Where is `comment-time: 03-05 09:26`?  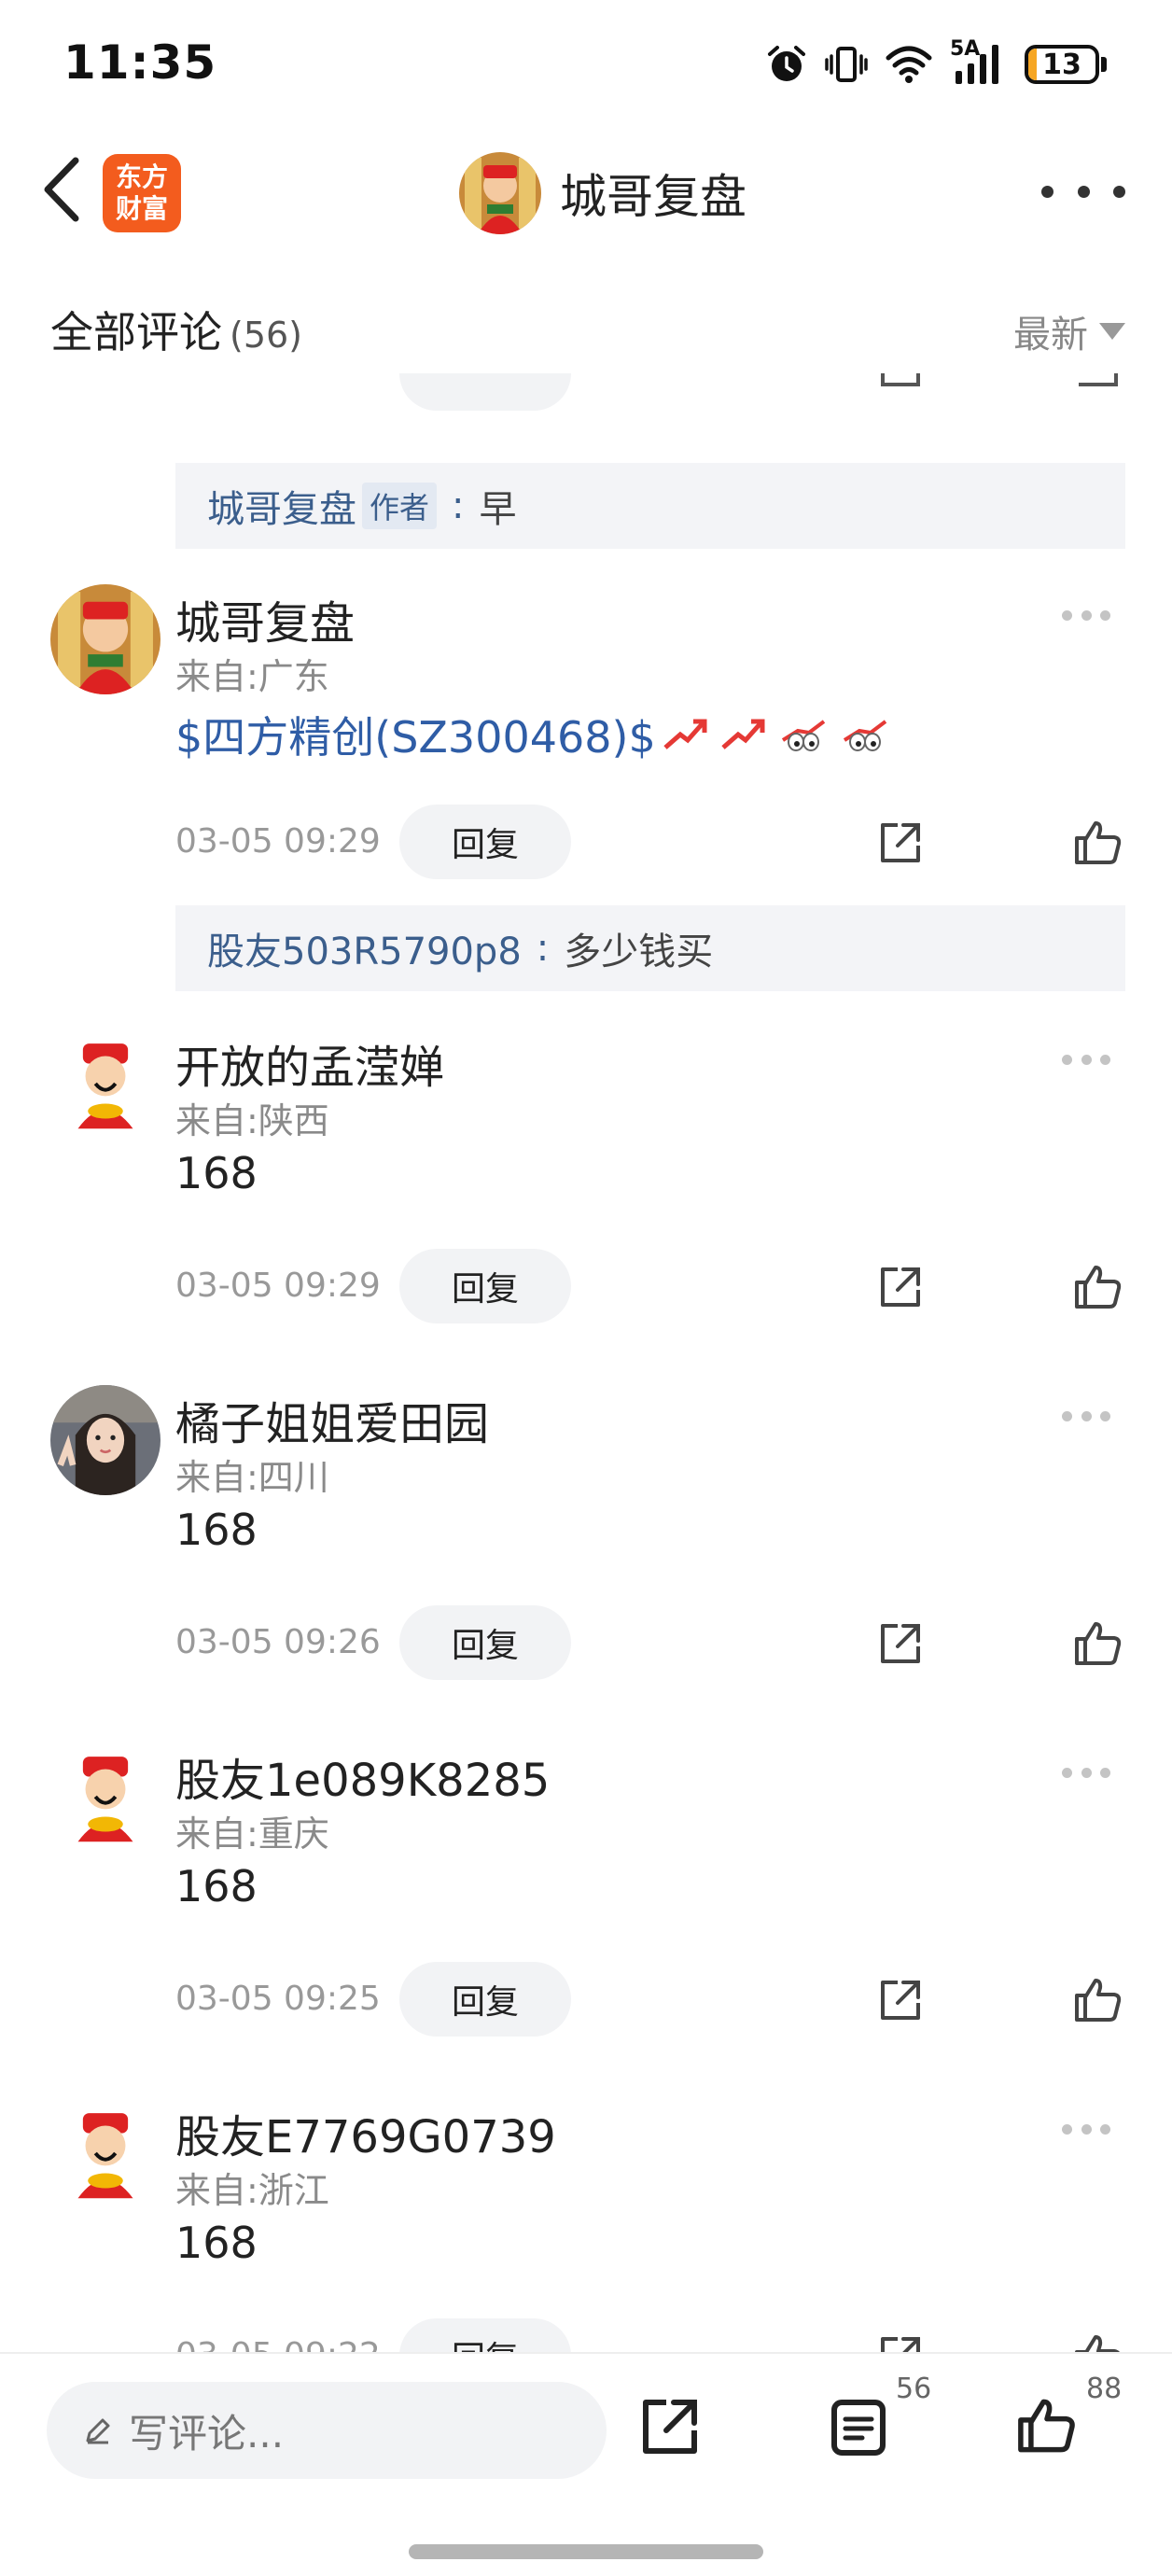 comment-time: 03-05 09:26 is located at coordinates (278, 1642).